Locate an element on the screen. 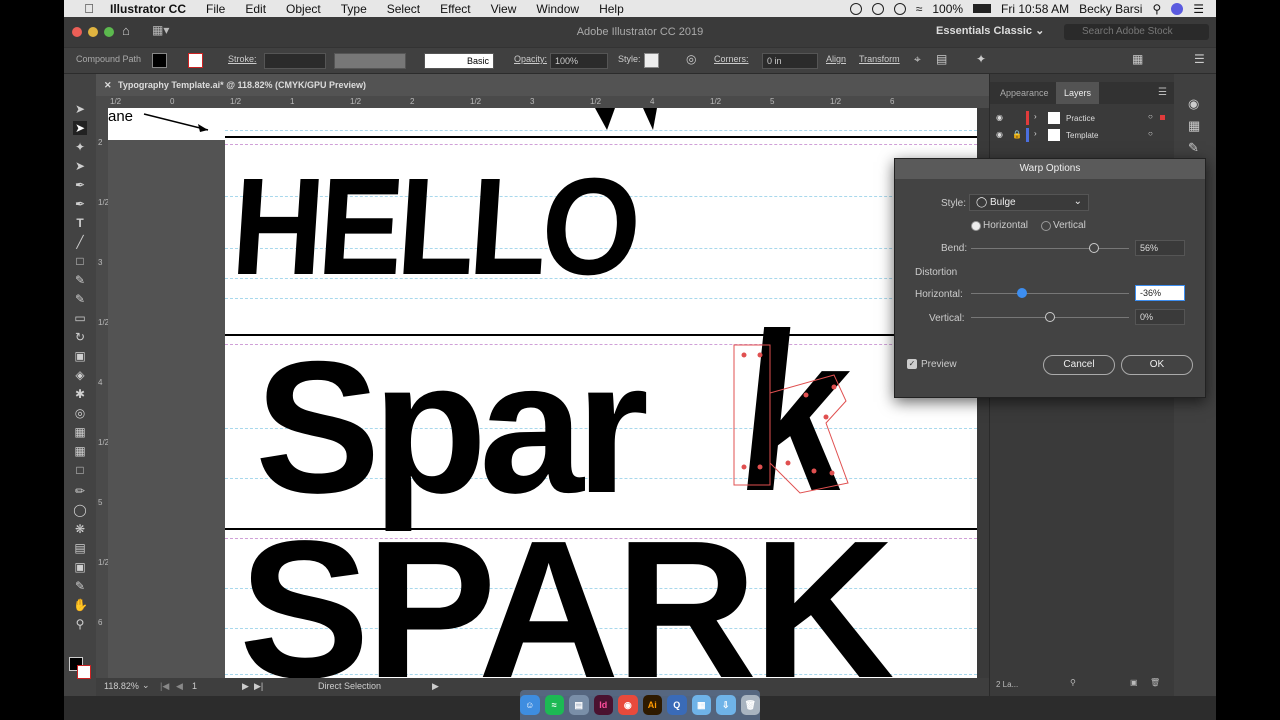 The width and height of the screenshot is (1280, 720). ok-button: OK is located at coordinates (1157, 365).